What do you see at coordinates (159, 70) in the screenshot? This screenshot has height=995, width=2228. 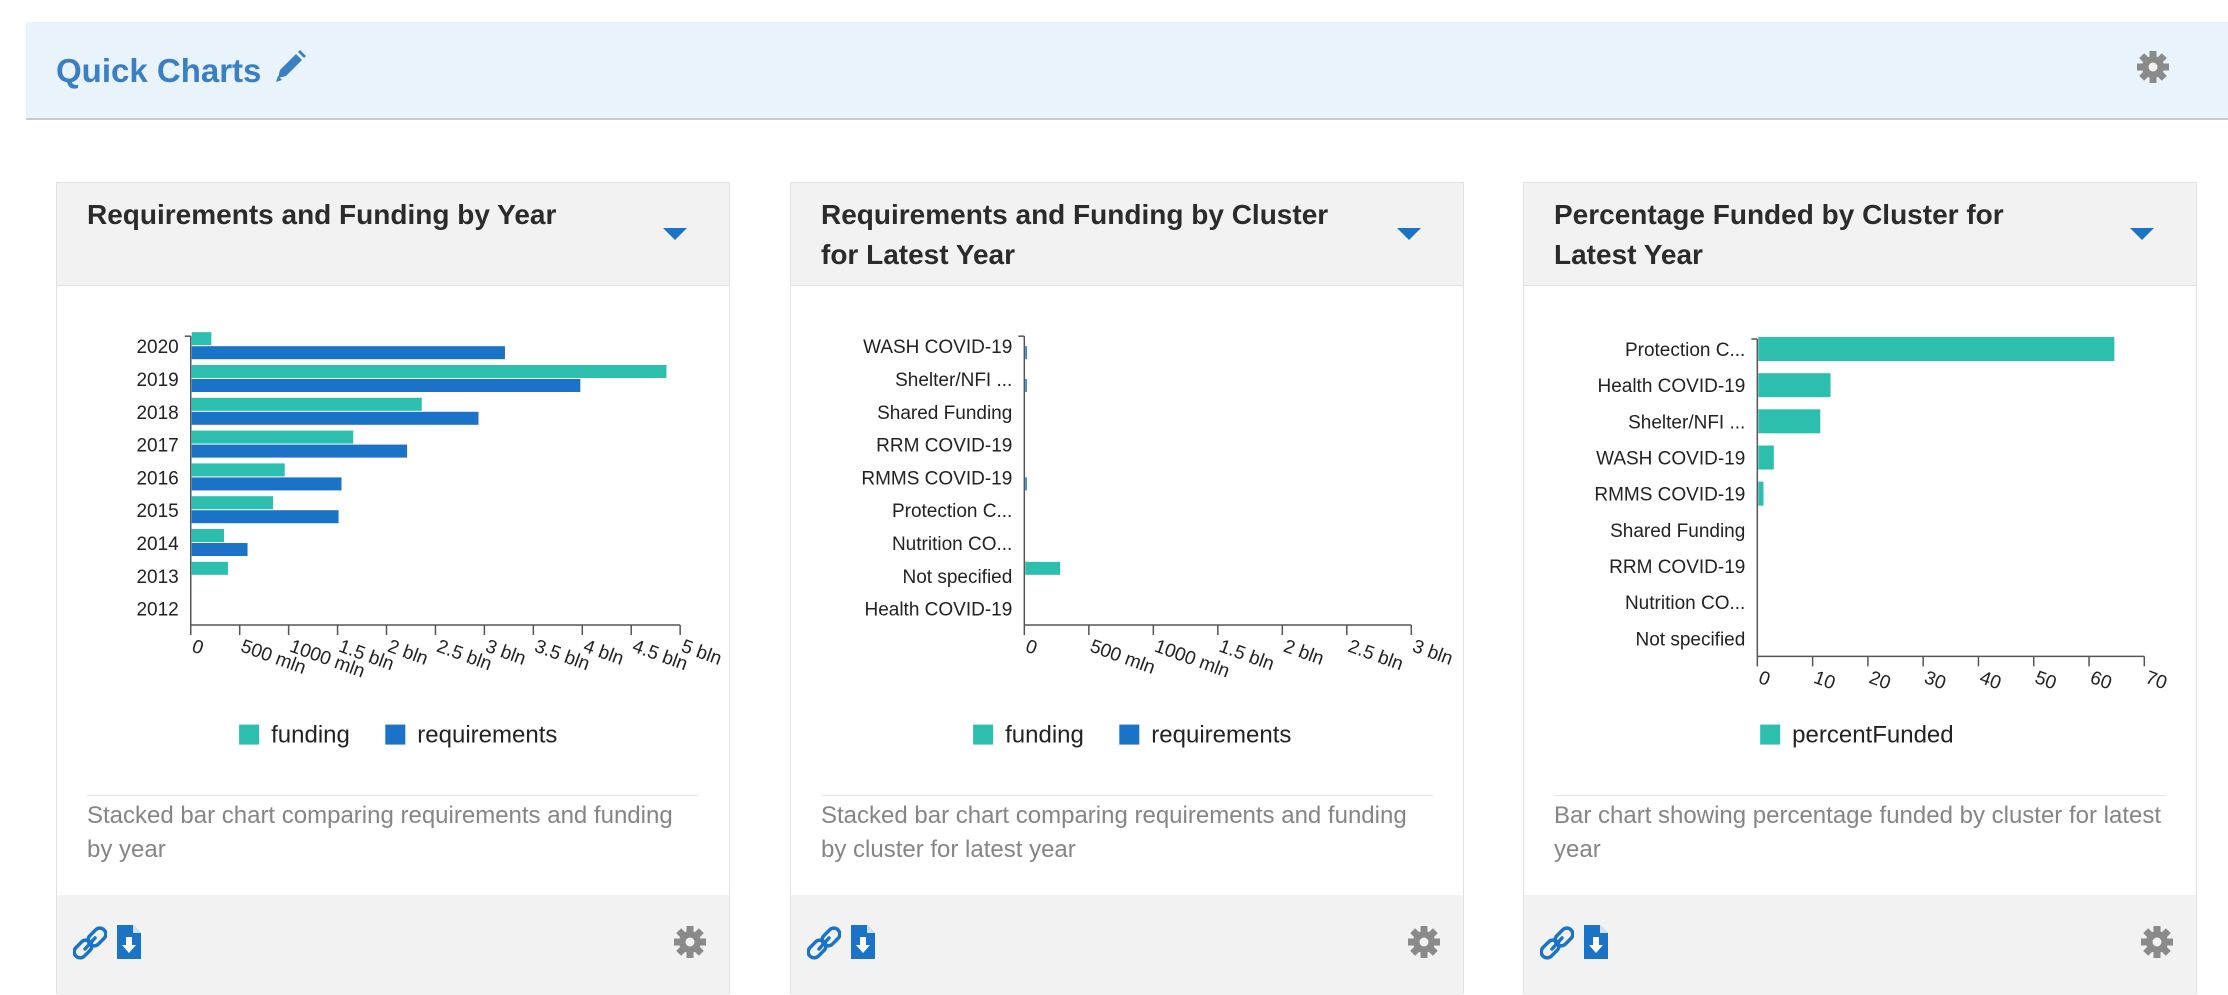 I see `page-title: Quick Charts` at bounding box center [159, 70].